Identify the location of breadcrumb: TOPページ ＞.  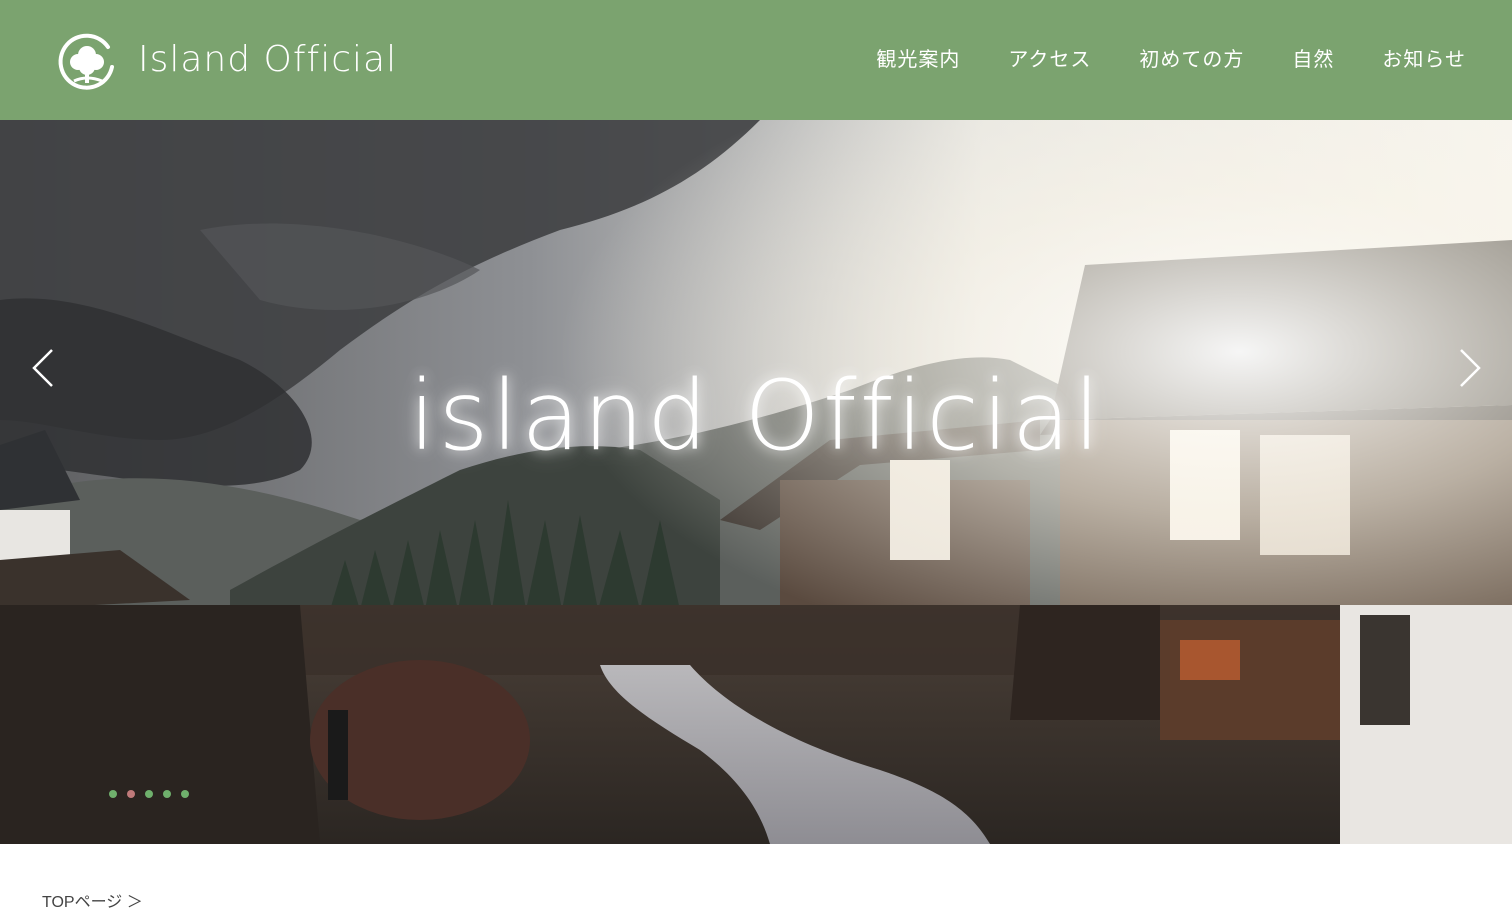
(92, 903).